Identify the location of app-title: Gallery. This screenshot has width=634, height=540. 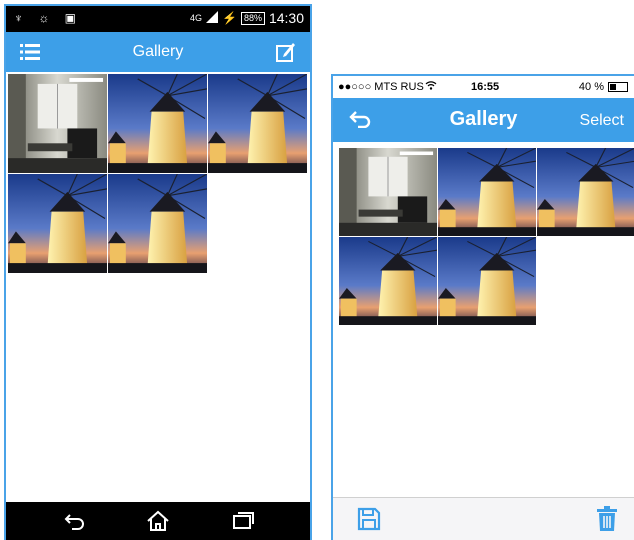
(158, 51).